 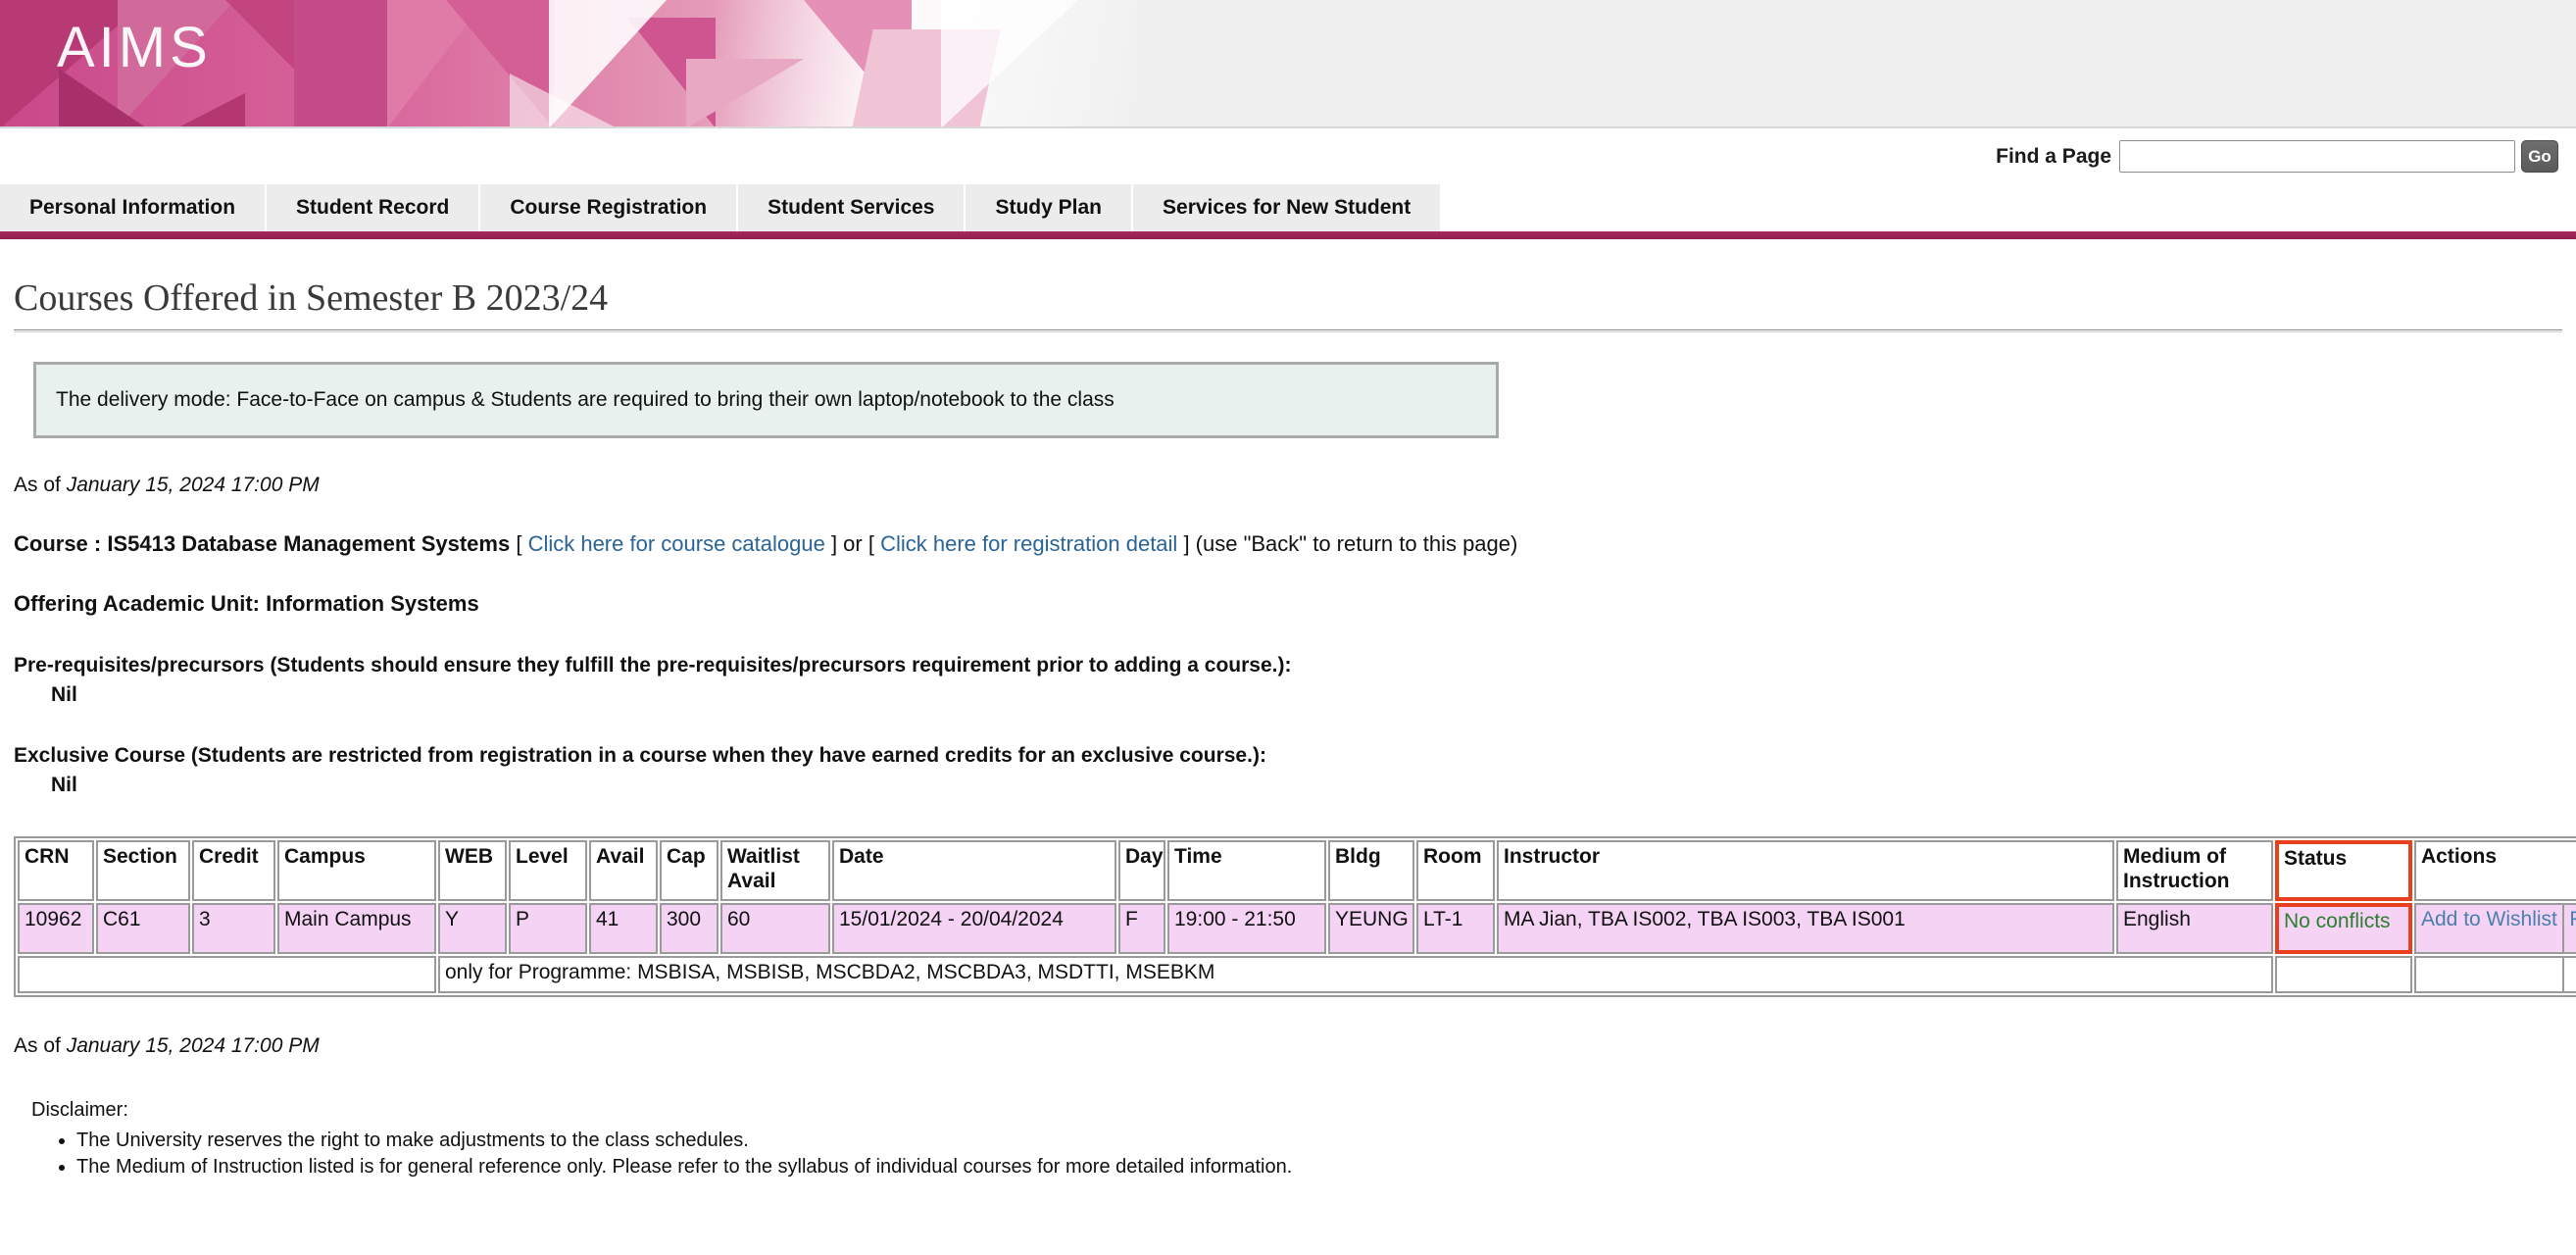 What do you see at coordinates (852, 543) in the screenshot?
I see `bracket-or: ] or [` at bounding box center [852, 543].